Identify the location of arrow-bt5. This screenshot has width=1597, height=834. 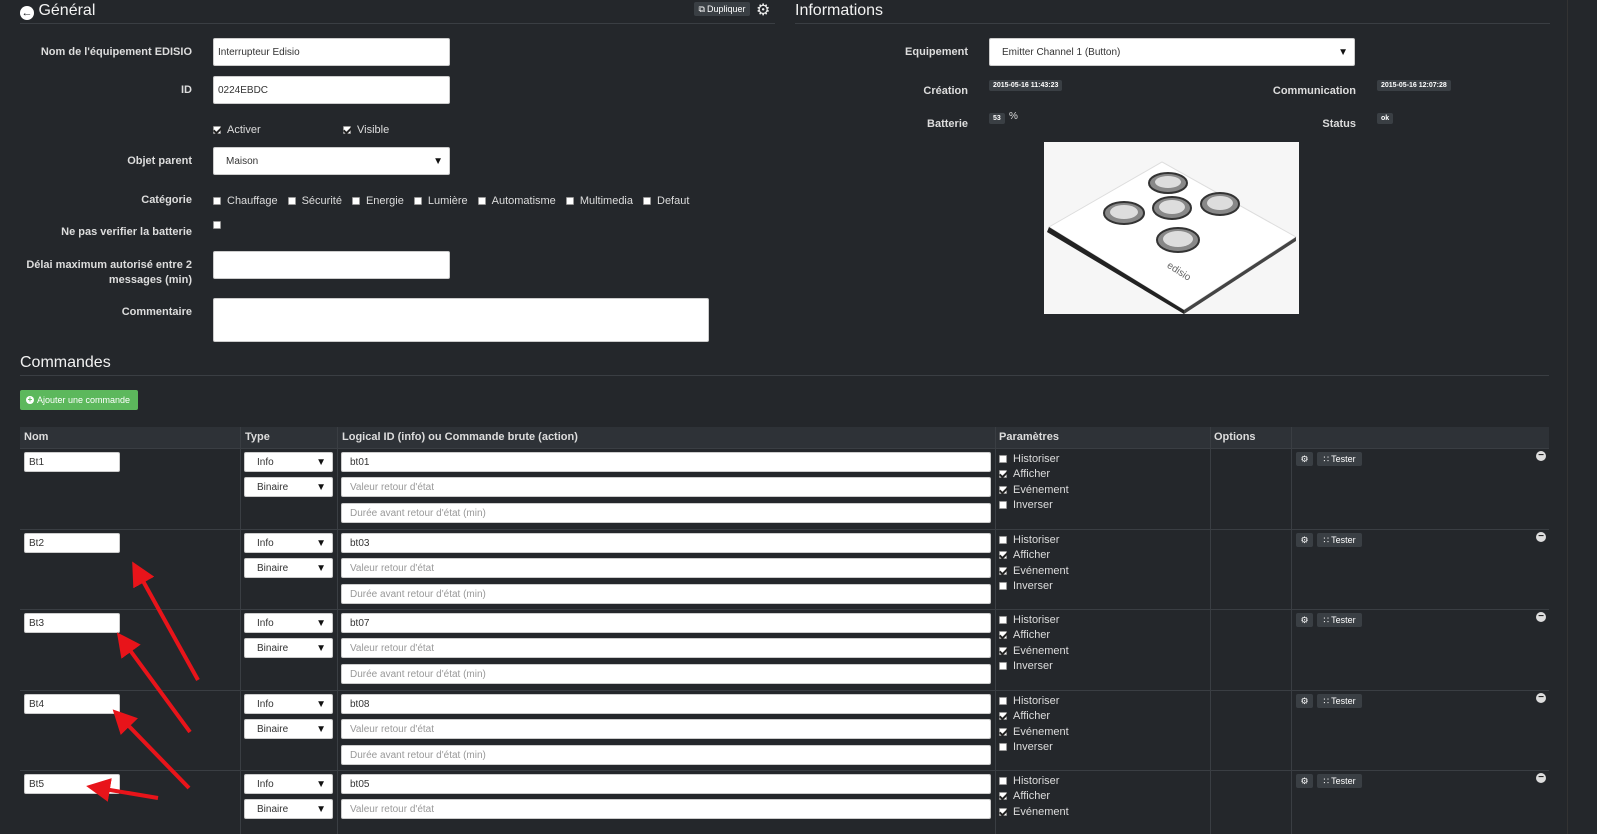
(122, 790).